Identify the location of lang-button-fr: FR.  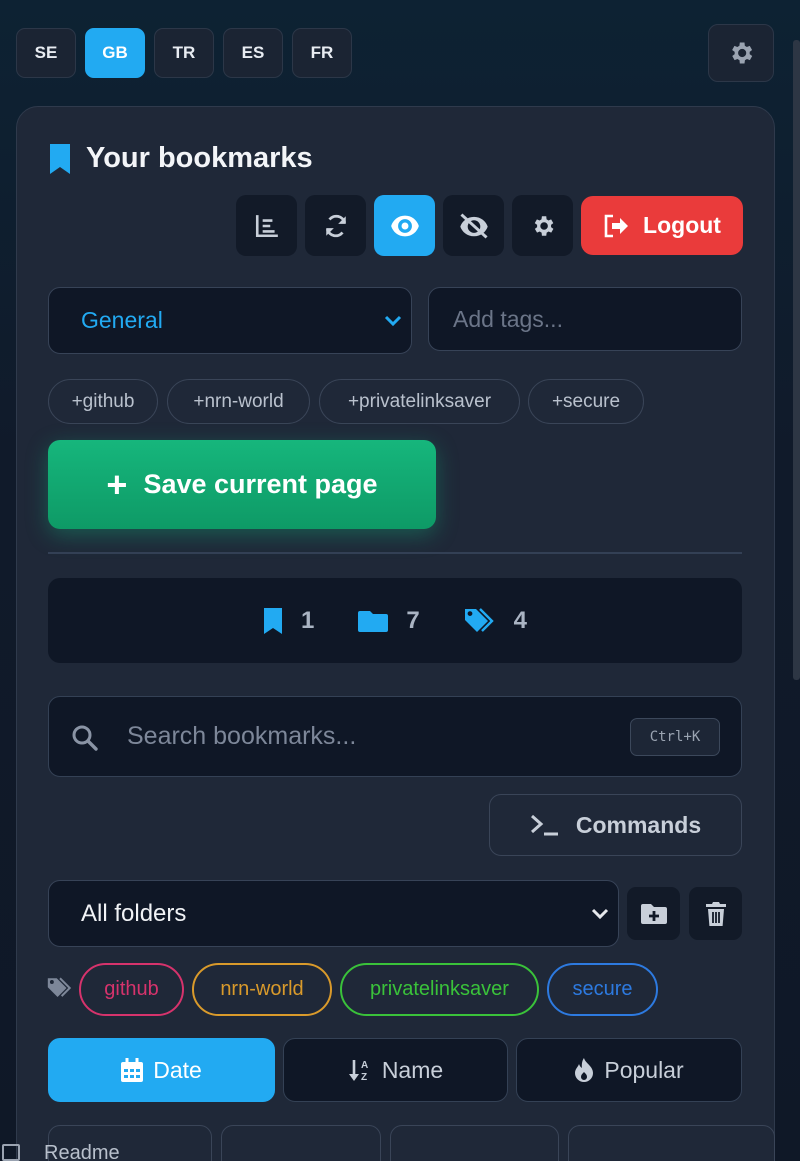
(322, 53).